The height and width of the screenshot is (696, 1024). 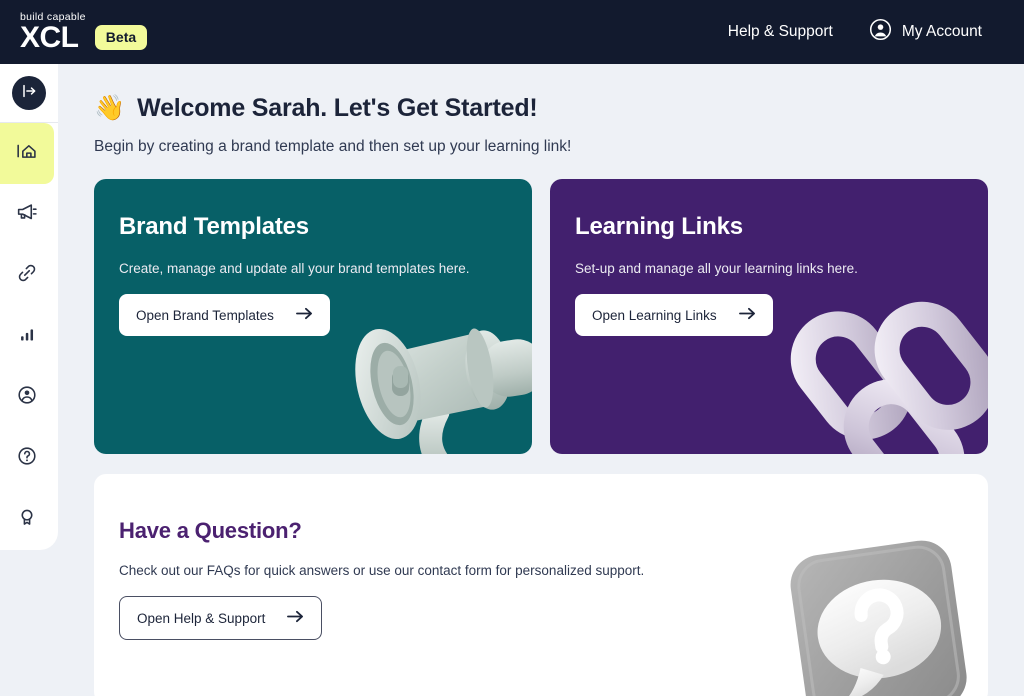 What do you see at coordinates (543, 108) in the screenshot?
I see `welcome-heading-row: 👋 Welcome Sarah. Let's Get Started!` at bounding box center [543, 108].